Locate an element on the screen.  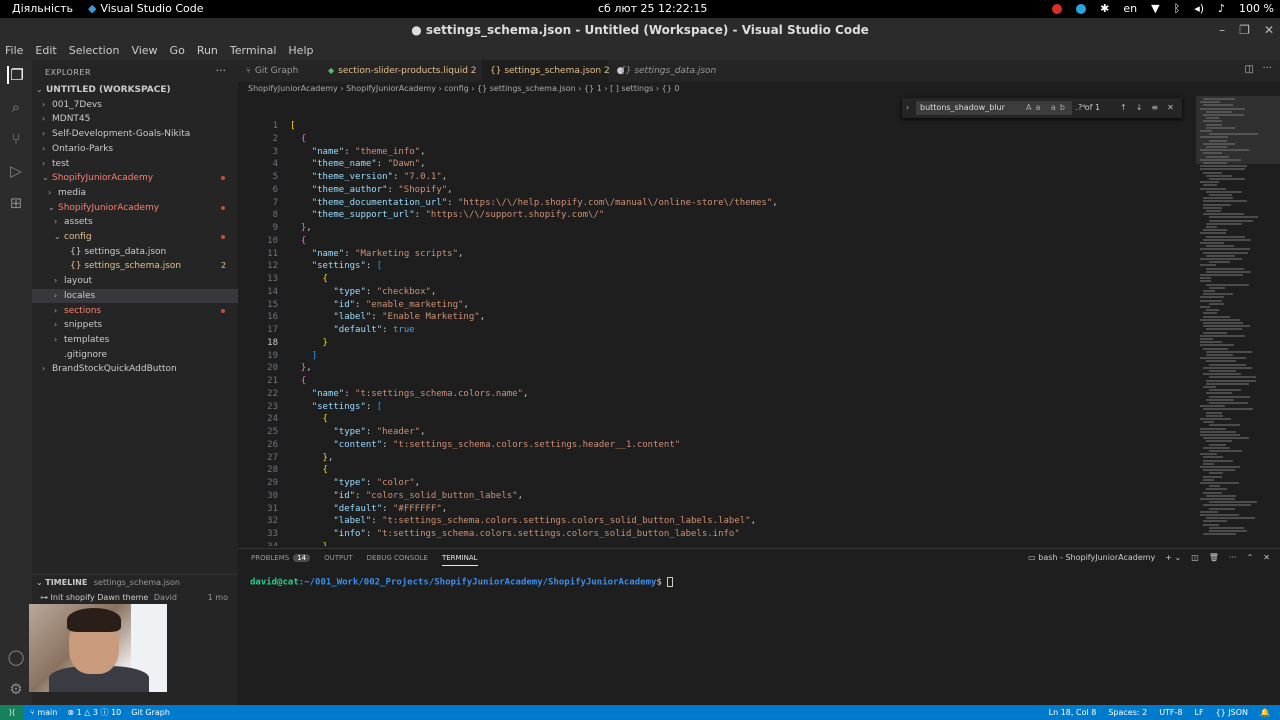
kill-terminal-icon: 🗑 is located at coordinates (1214, 557).